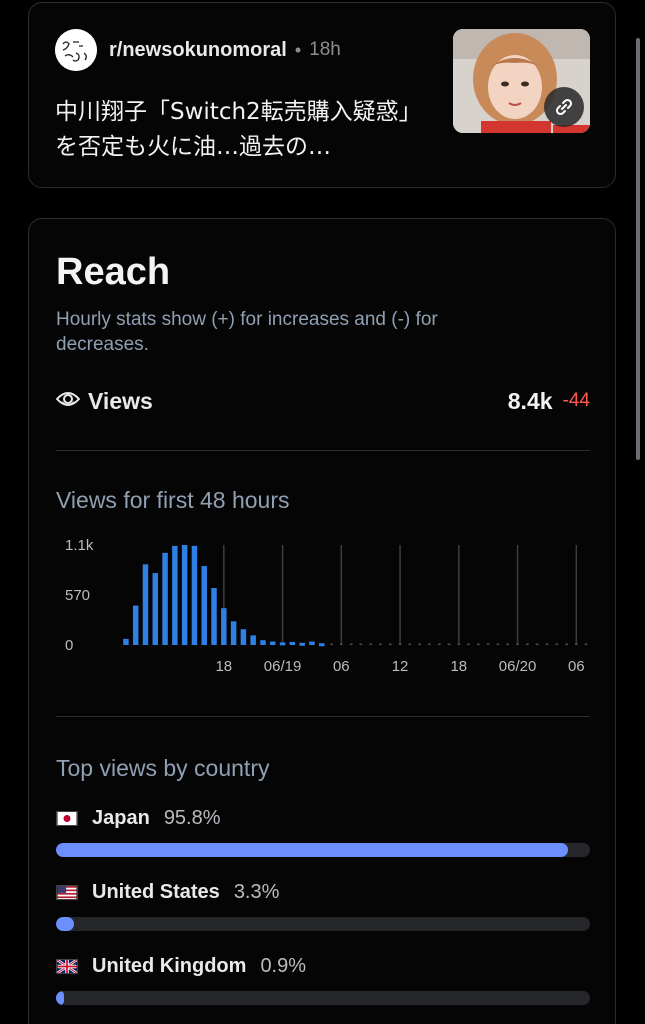 The height and width of the screenshot is (1024, 645). I want to click on y-tick-label: 0, so click(69, 645).